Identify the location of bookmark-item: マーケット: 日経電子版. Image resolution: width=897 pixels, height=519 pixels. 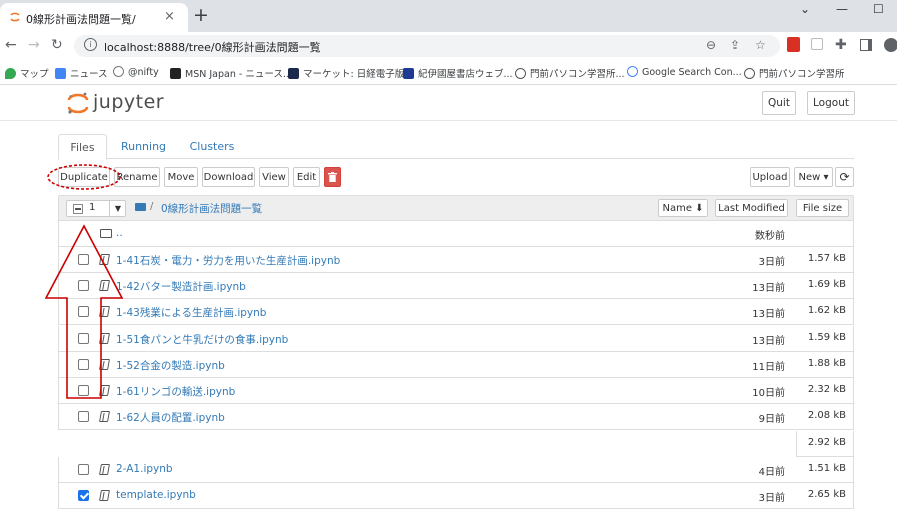
(346, 73).